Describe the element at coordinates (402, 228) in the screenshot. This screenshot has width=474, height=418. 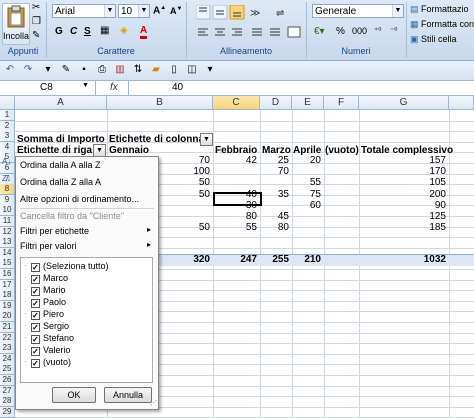
I see `pivot-cell: 185` at that location.